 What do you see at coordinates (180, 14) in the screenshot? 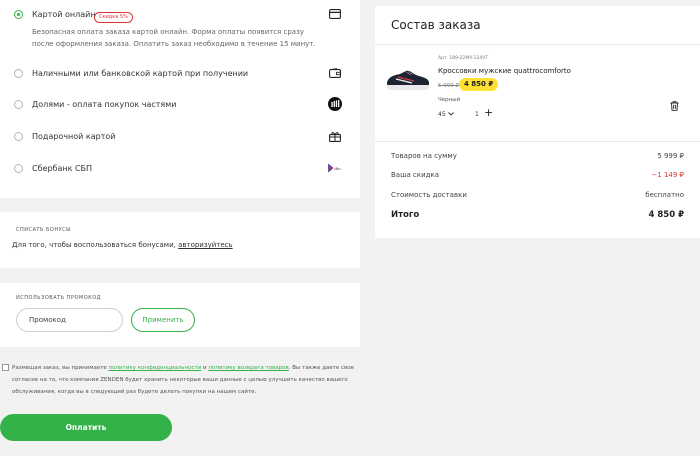
I see `payment-option-card-online: Картой онлайн Скидка 5%` at bounding box center [180, 14].